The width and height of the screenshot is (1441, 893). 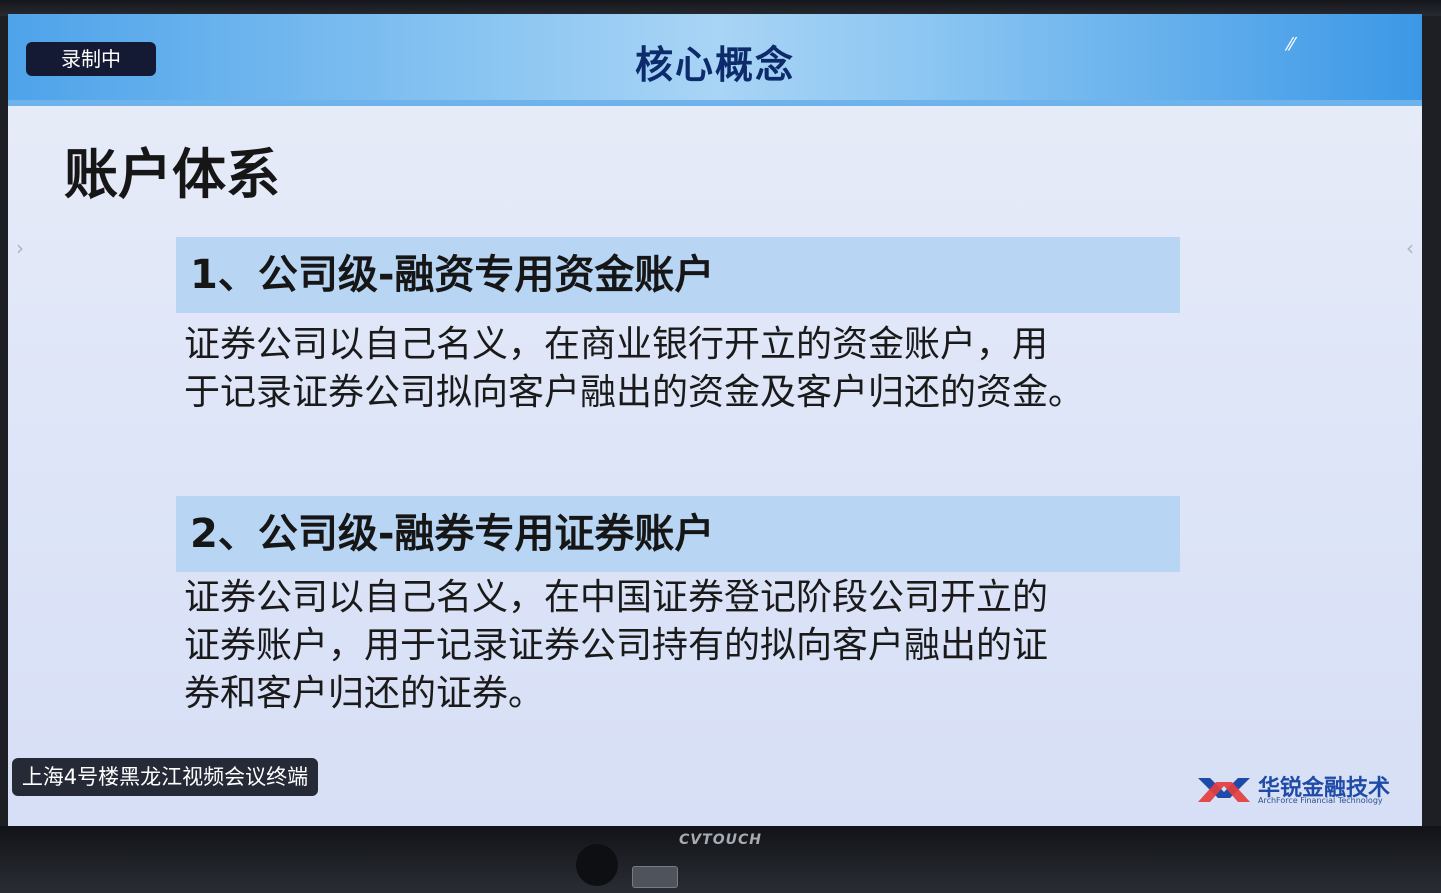 I want to click on body-line: 证券公司以自己名义，在商业银行开立的资金账户，用, so click(x=616, y=344).